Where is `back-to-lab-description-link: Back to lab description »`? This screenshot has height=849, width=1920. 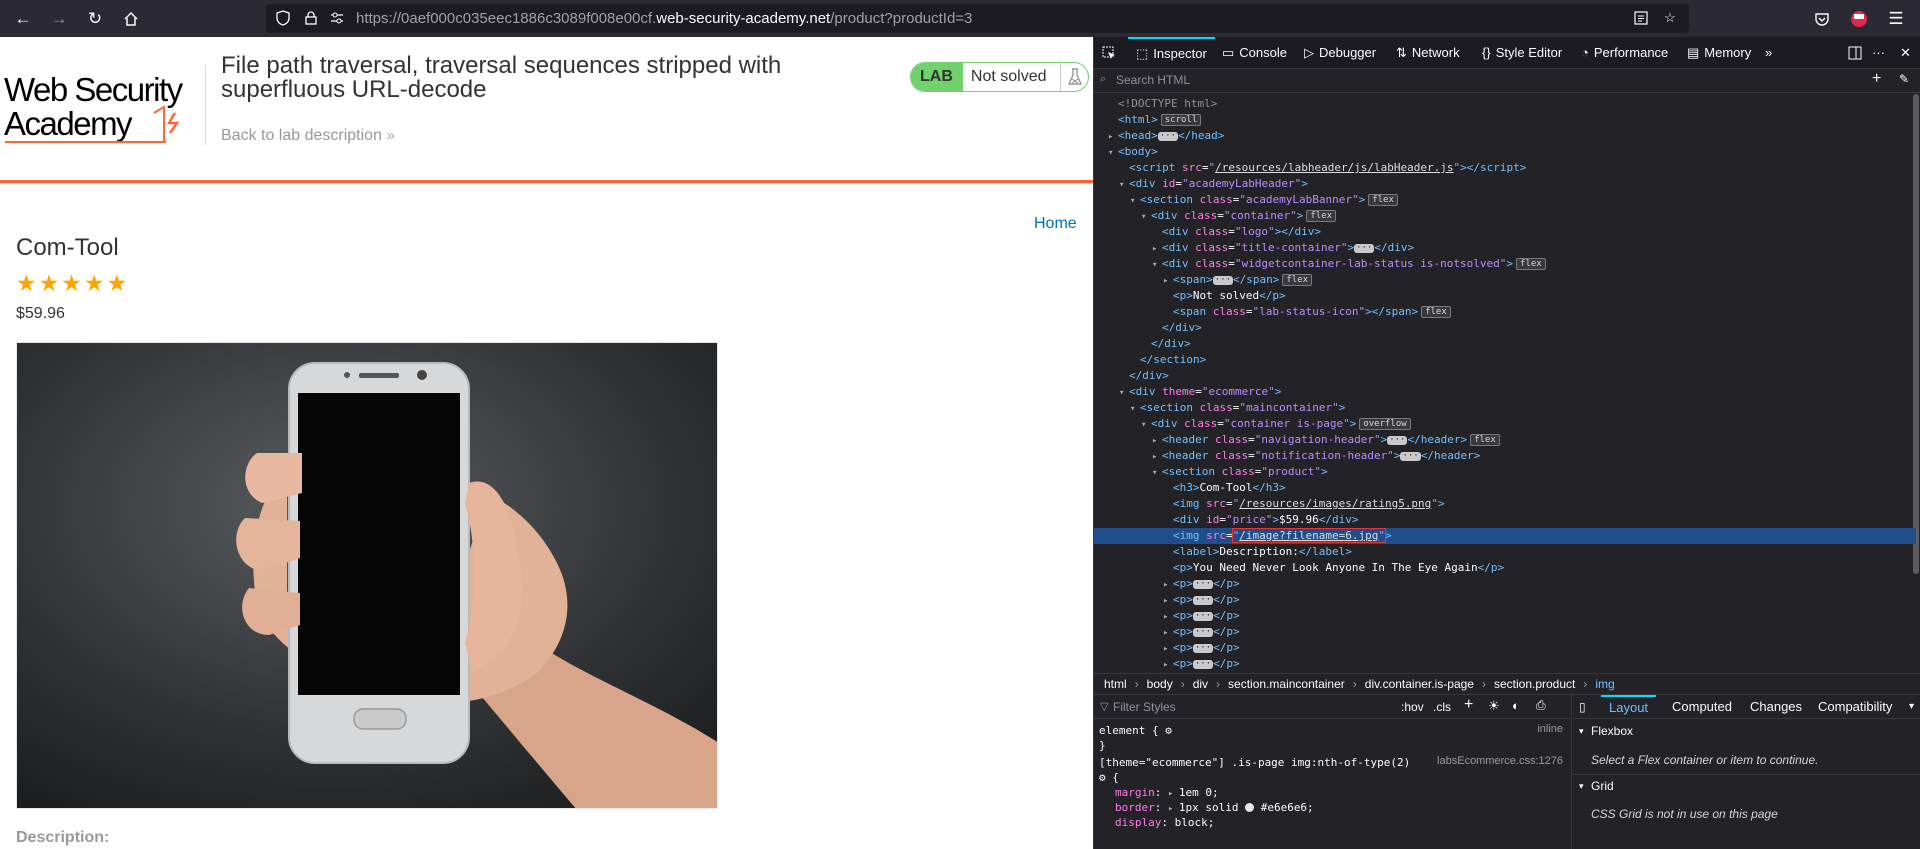 back-to-lab-description-link: Back to lab description » is located at coordinates (308, 136).